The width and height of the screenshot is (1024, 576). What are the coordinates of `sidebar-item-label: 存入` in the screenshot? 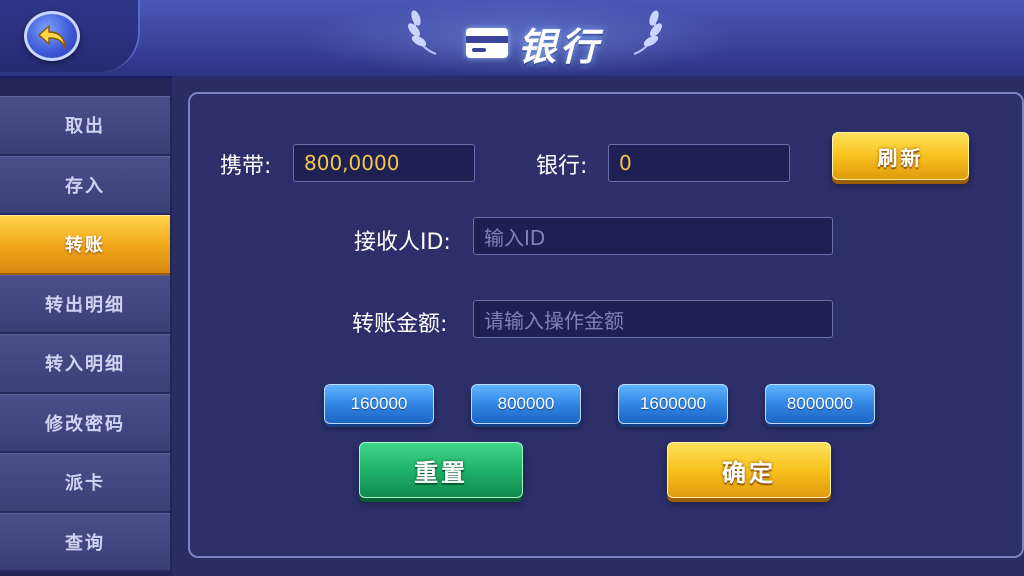 It's located at (85, 186).